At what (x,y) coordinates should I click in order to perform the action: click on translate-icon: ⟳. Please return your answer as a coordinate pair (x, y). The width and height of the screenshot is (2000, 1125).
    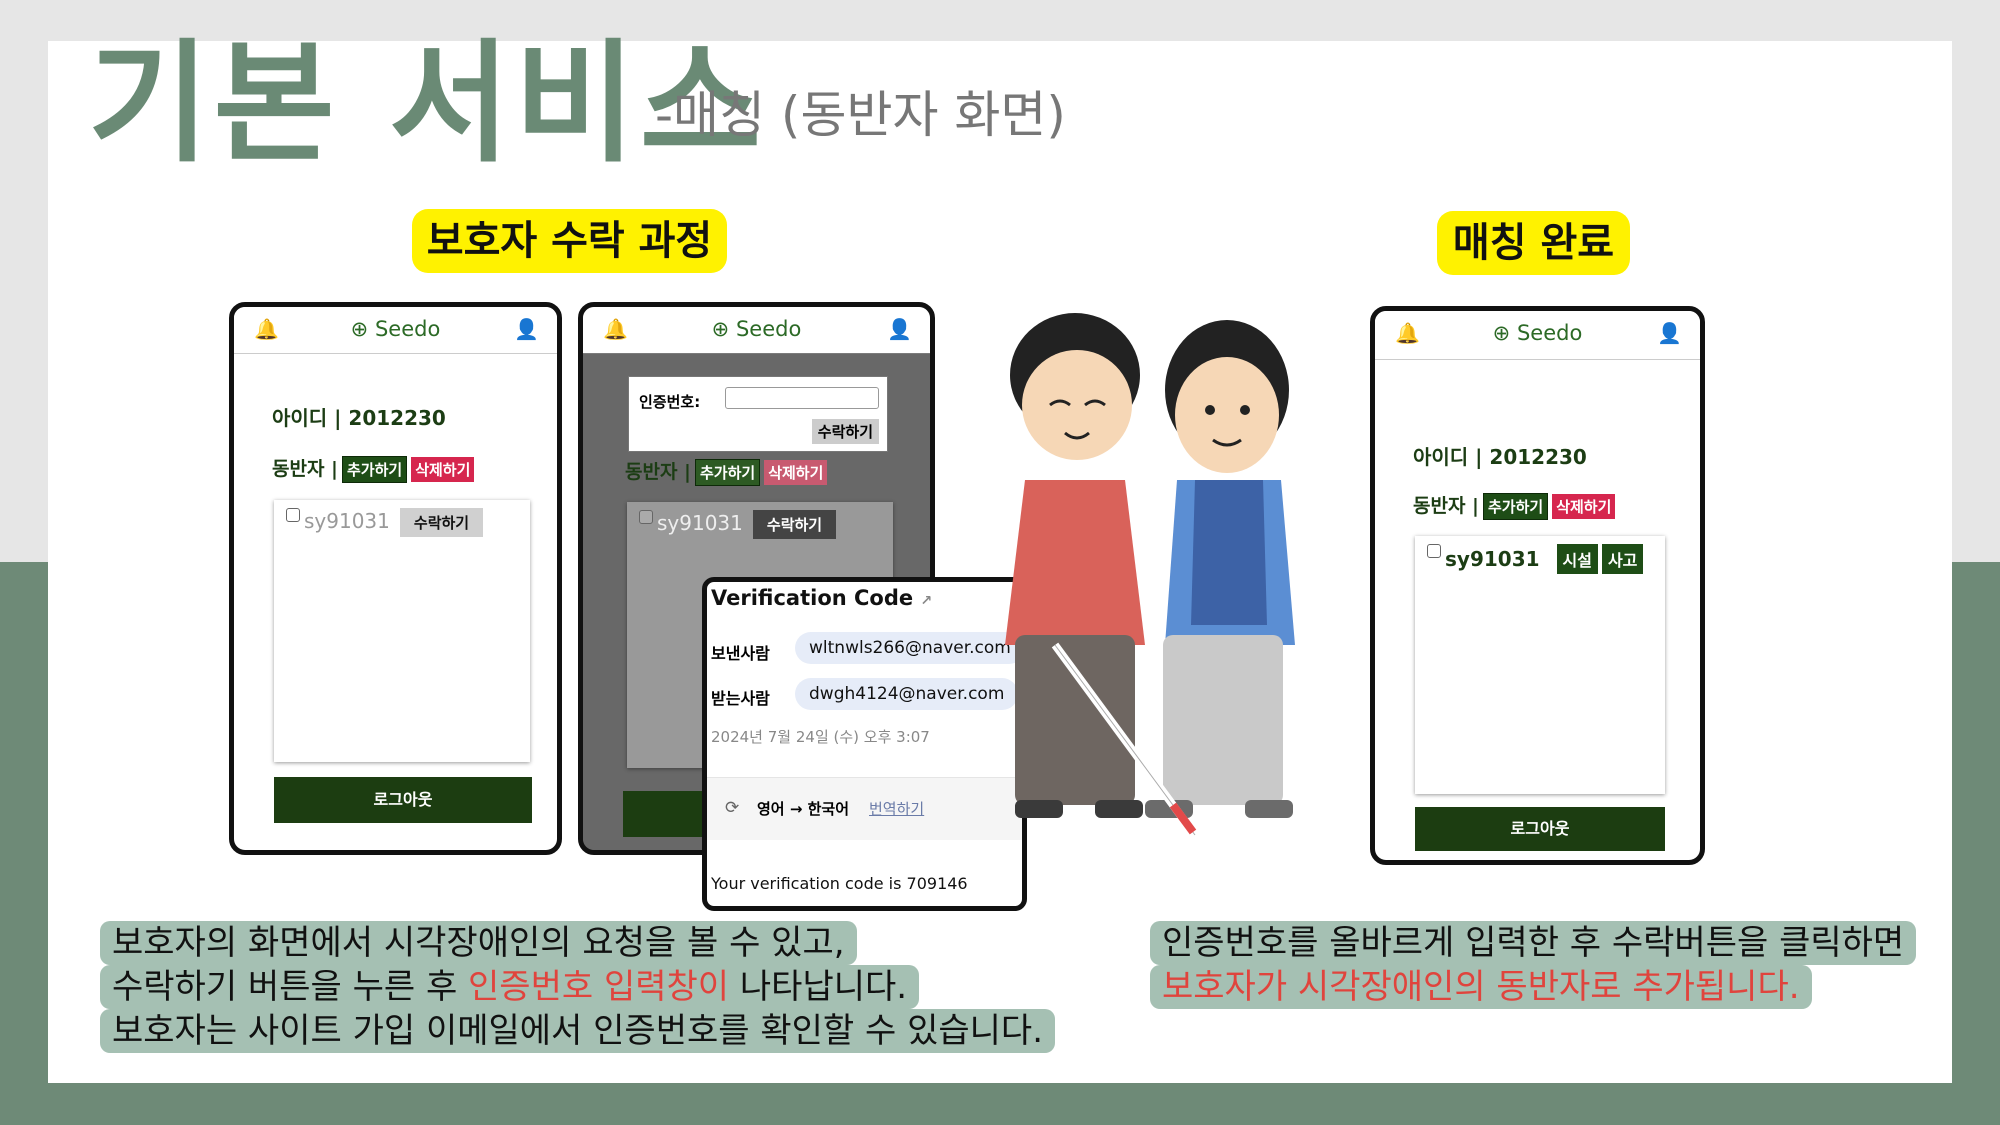
    Looking at the image, I should click on (732, 808).